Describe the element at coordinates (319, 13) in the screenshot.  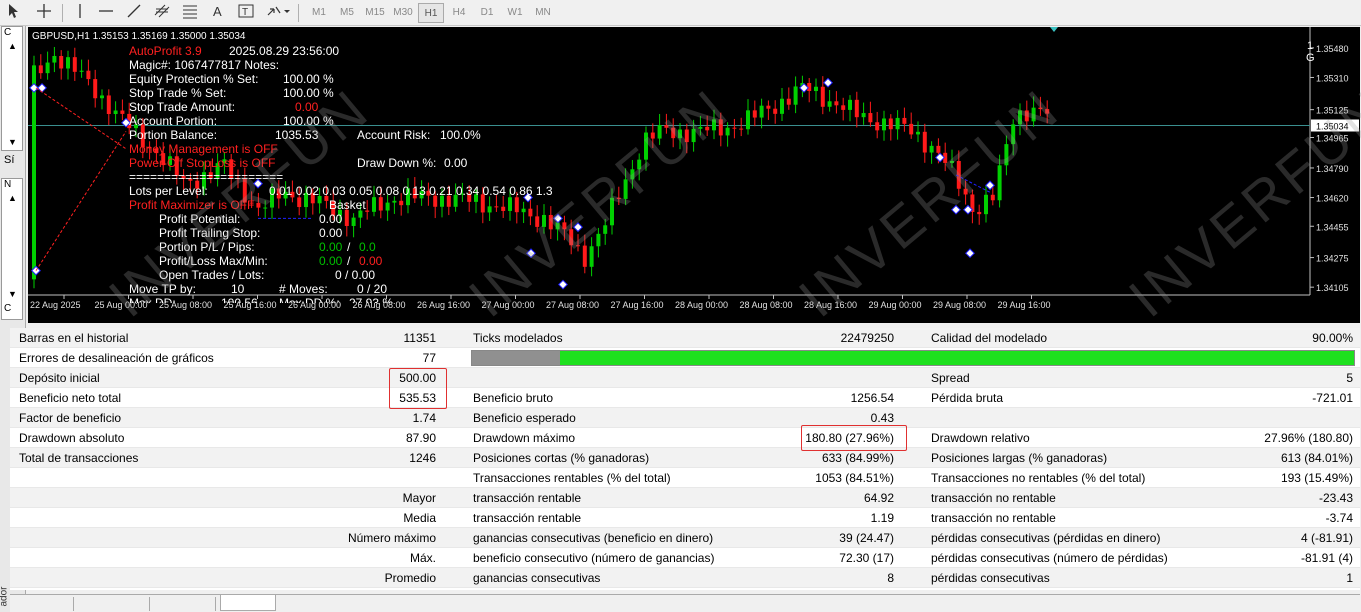
I see `timeframe-m1: M1` at that location.